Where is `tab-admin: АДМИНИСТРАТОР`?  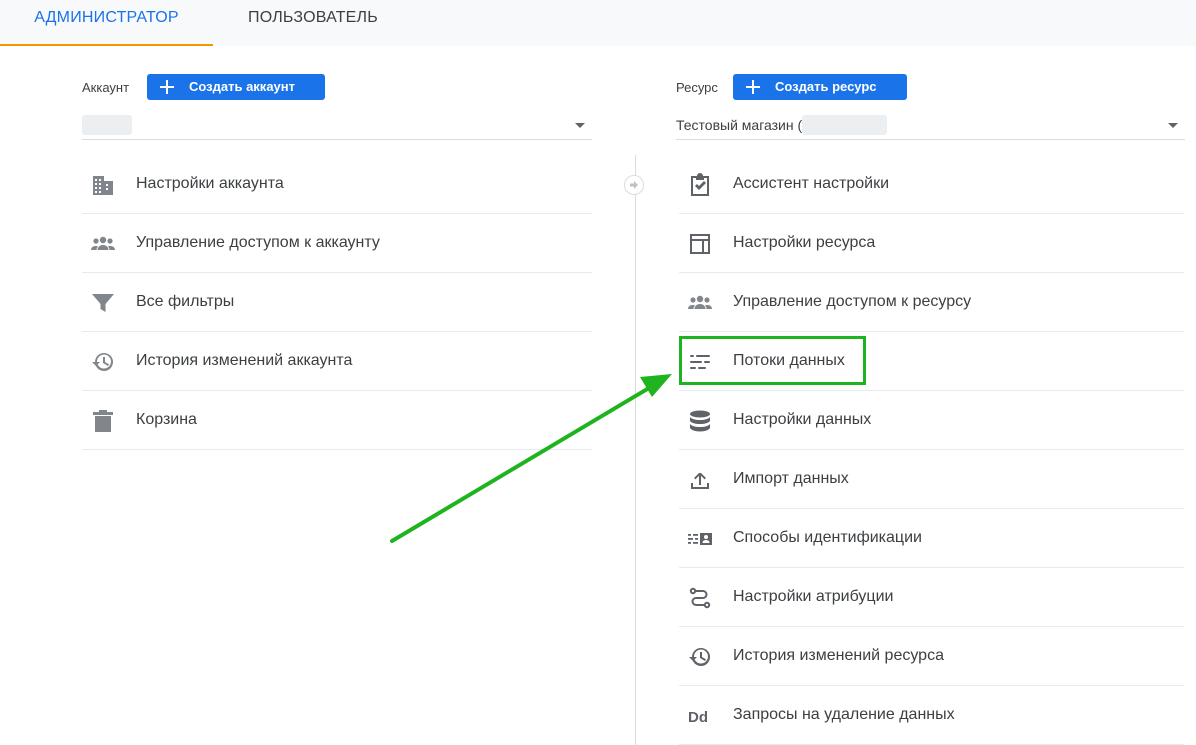 tab-admin: АДМИНИСТРАТОР is located at coordinates (106, 23).